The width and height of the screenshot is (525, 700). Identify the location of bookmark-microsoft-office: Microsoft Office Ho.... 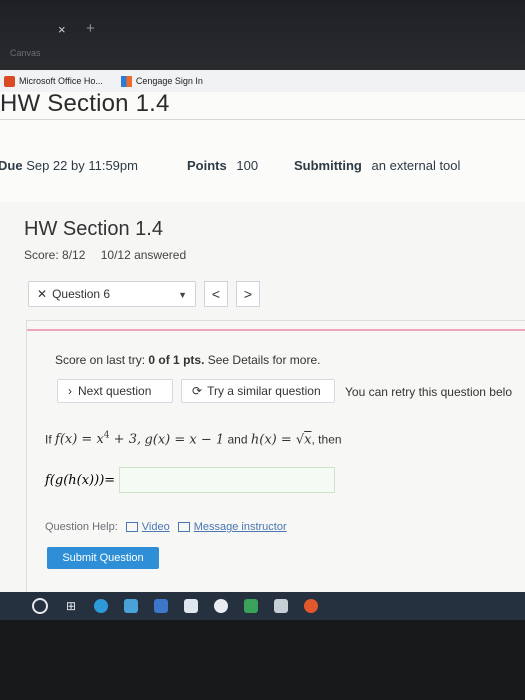
(53, 81).